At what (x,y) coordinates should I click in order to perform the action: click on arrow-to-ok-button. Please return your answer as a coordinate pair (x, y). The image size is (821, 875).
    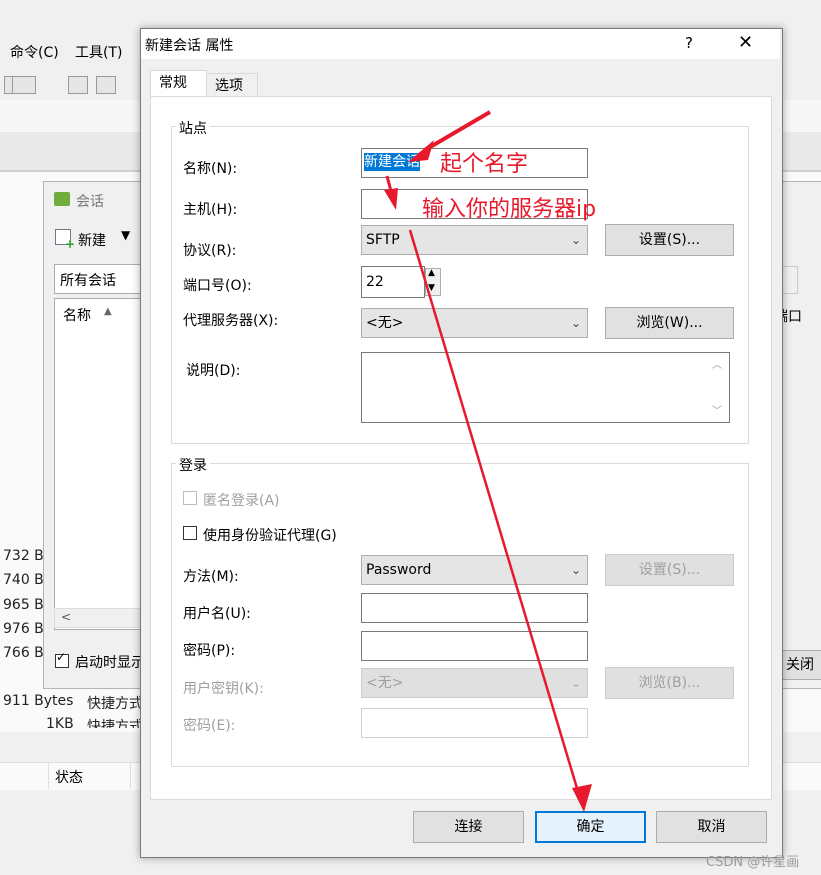
    Looking at the image, I should click on (496, 517).